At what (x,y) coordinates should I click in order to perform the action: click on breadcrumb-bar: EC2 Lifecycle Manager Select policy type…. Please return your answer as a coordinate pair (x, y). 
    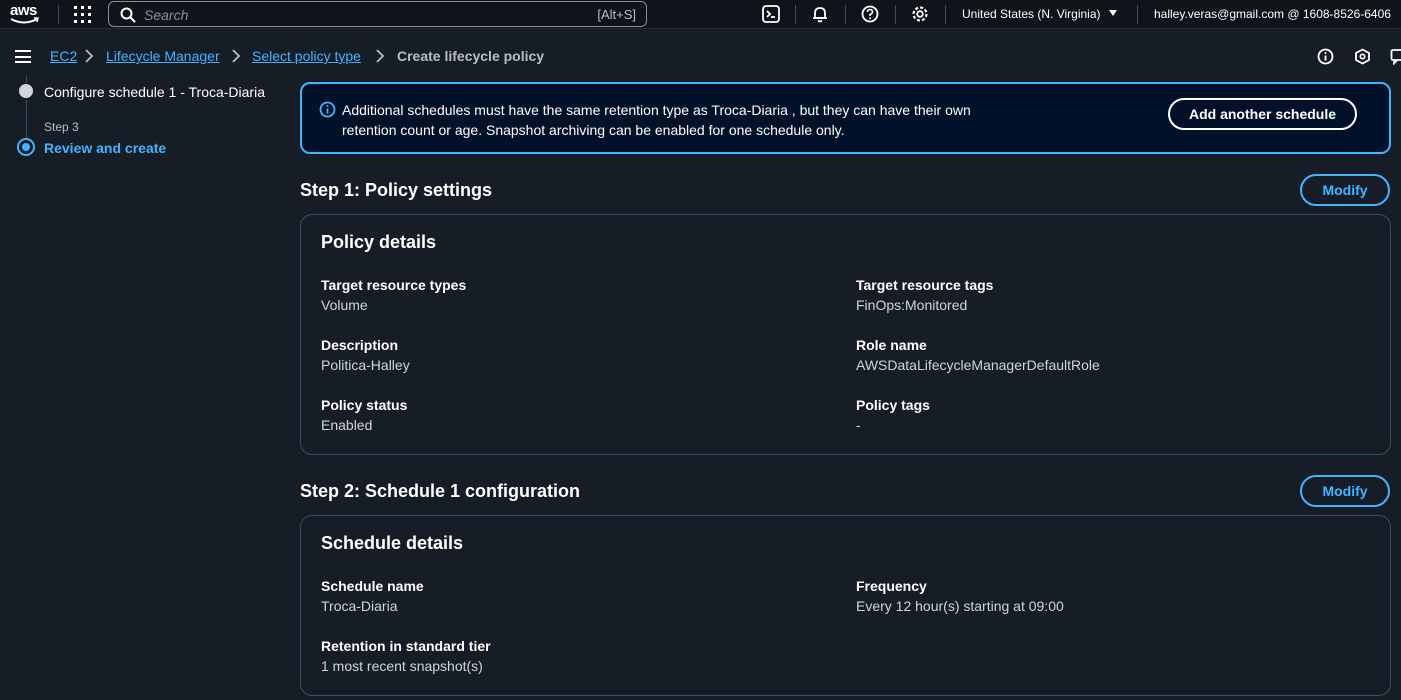
    Looking at the image, I should click on (700, 57).